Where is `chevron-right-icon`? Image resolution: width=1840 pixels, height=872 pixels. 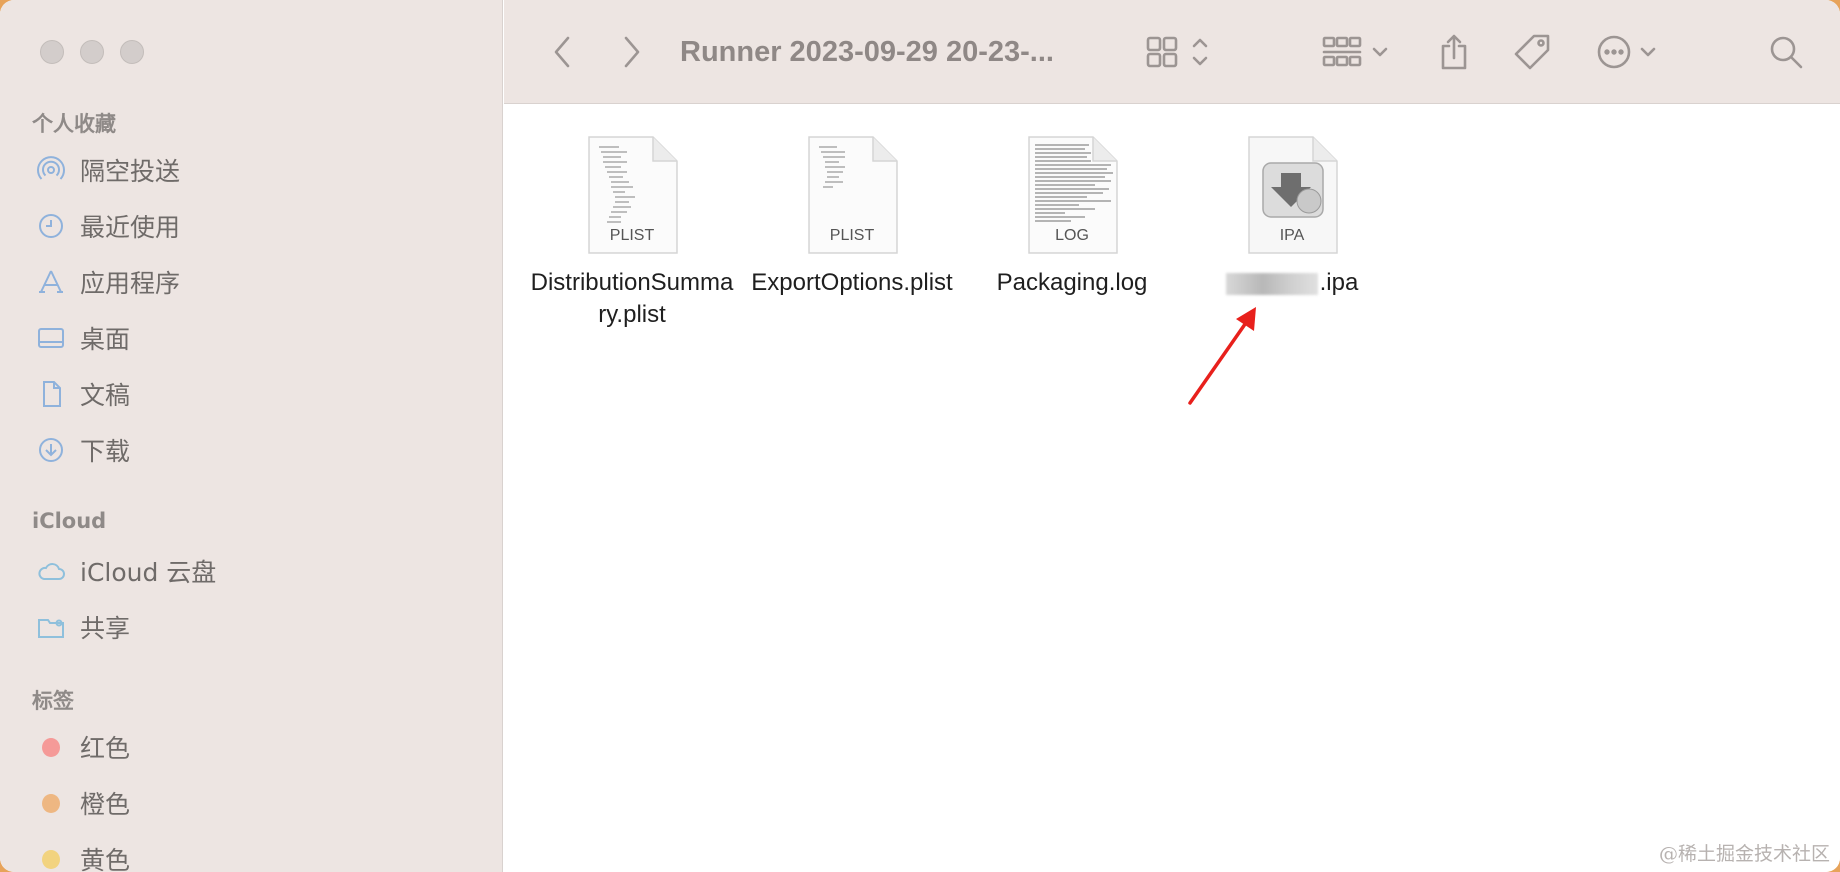
chevron-right-icon is located at coordinates (632, 52).